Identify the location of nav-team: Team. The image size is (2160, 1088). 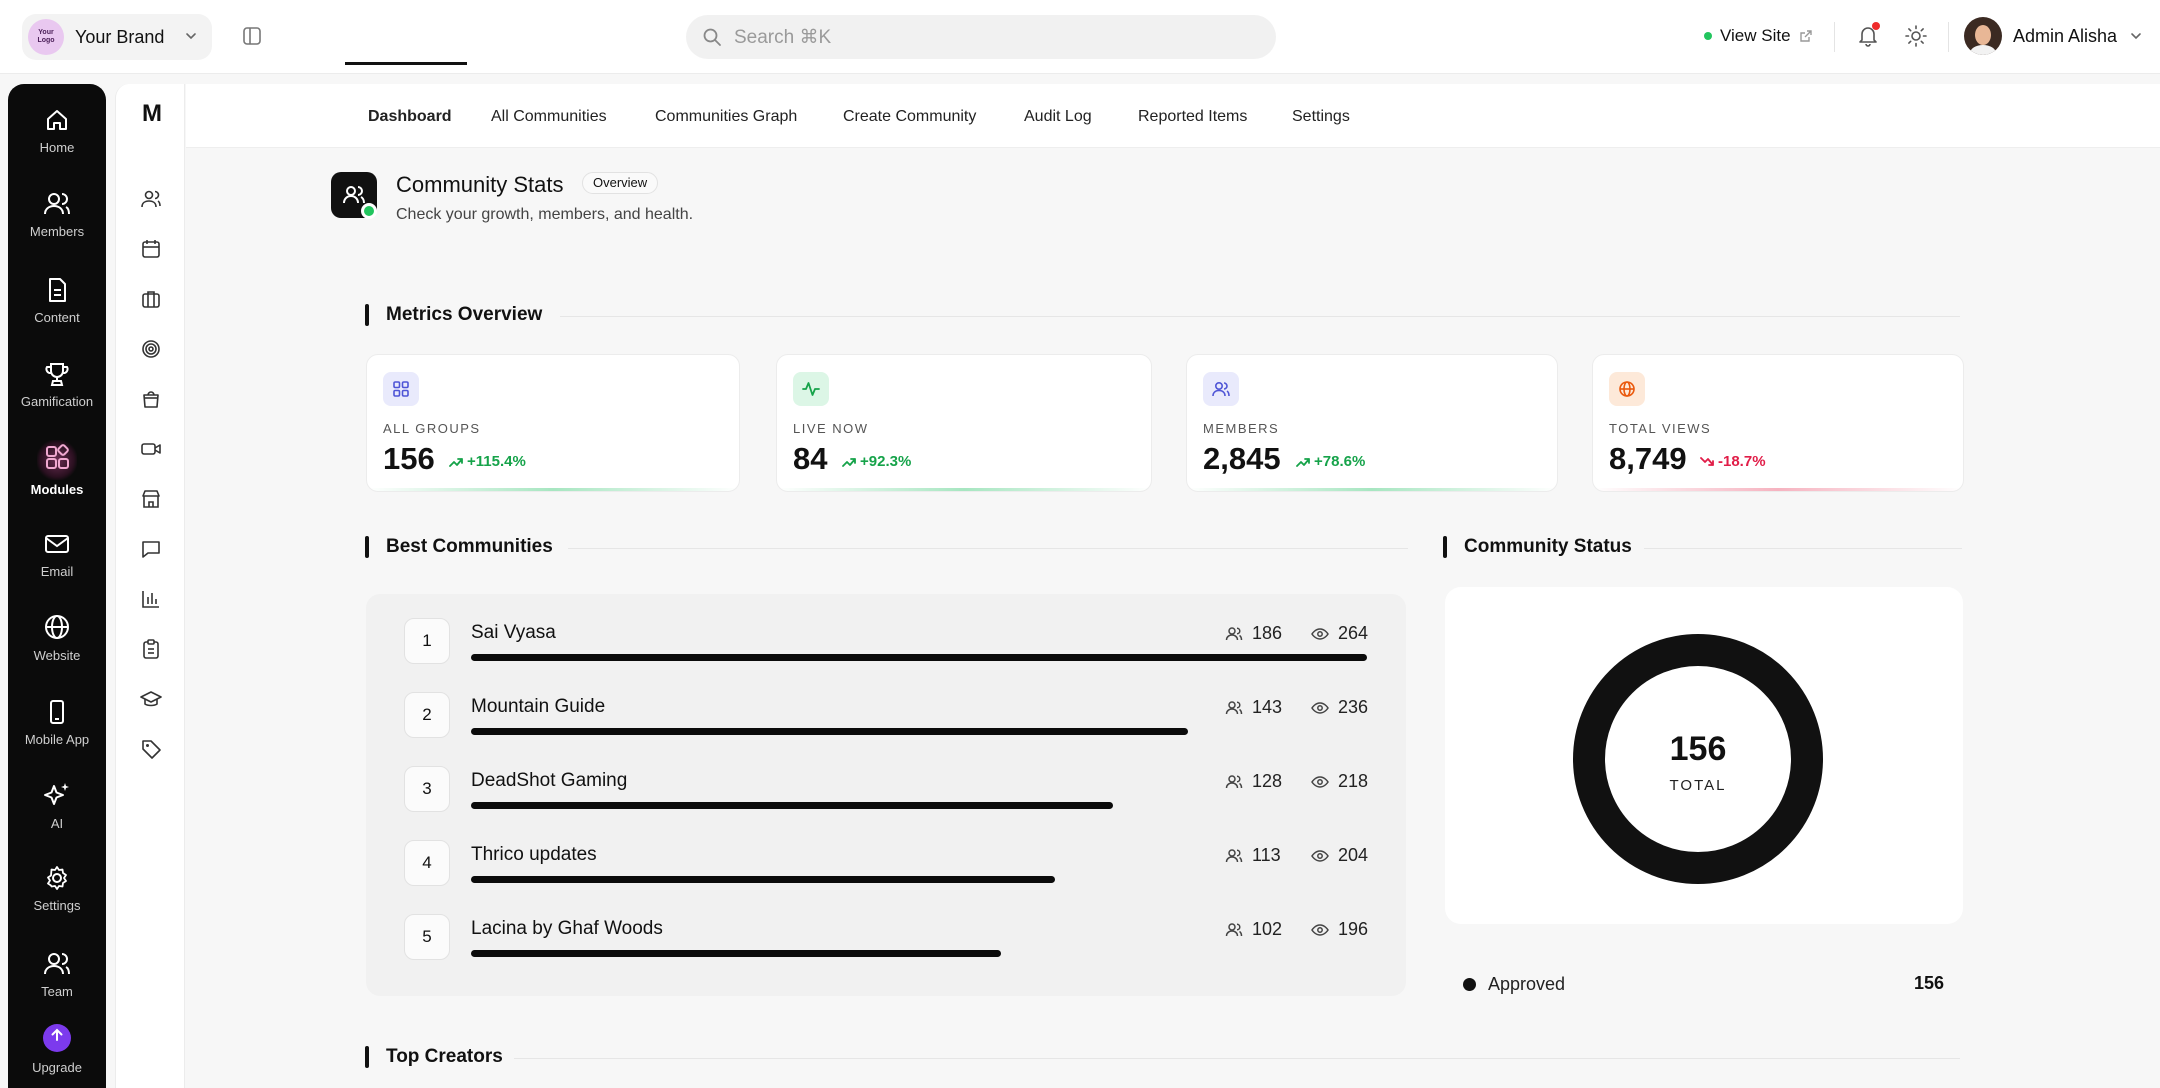
(57, 974).